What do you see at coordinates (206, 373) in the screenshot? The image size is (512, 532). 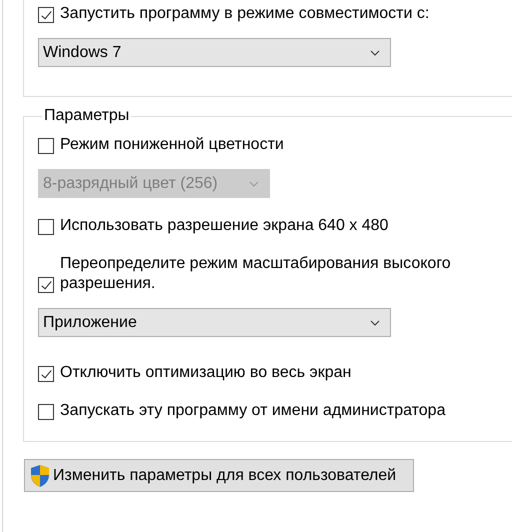 I see `checkbox-label: Отключить оптимизацию во весь экран` at bounding box center [206, 373].